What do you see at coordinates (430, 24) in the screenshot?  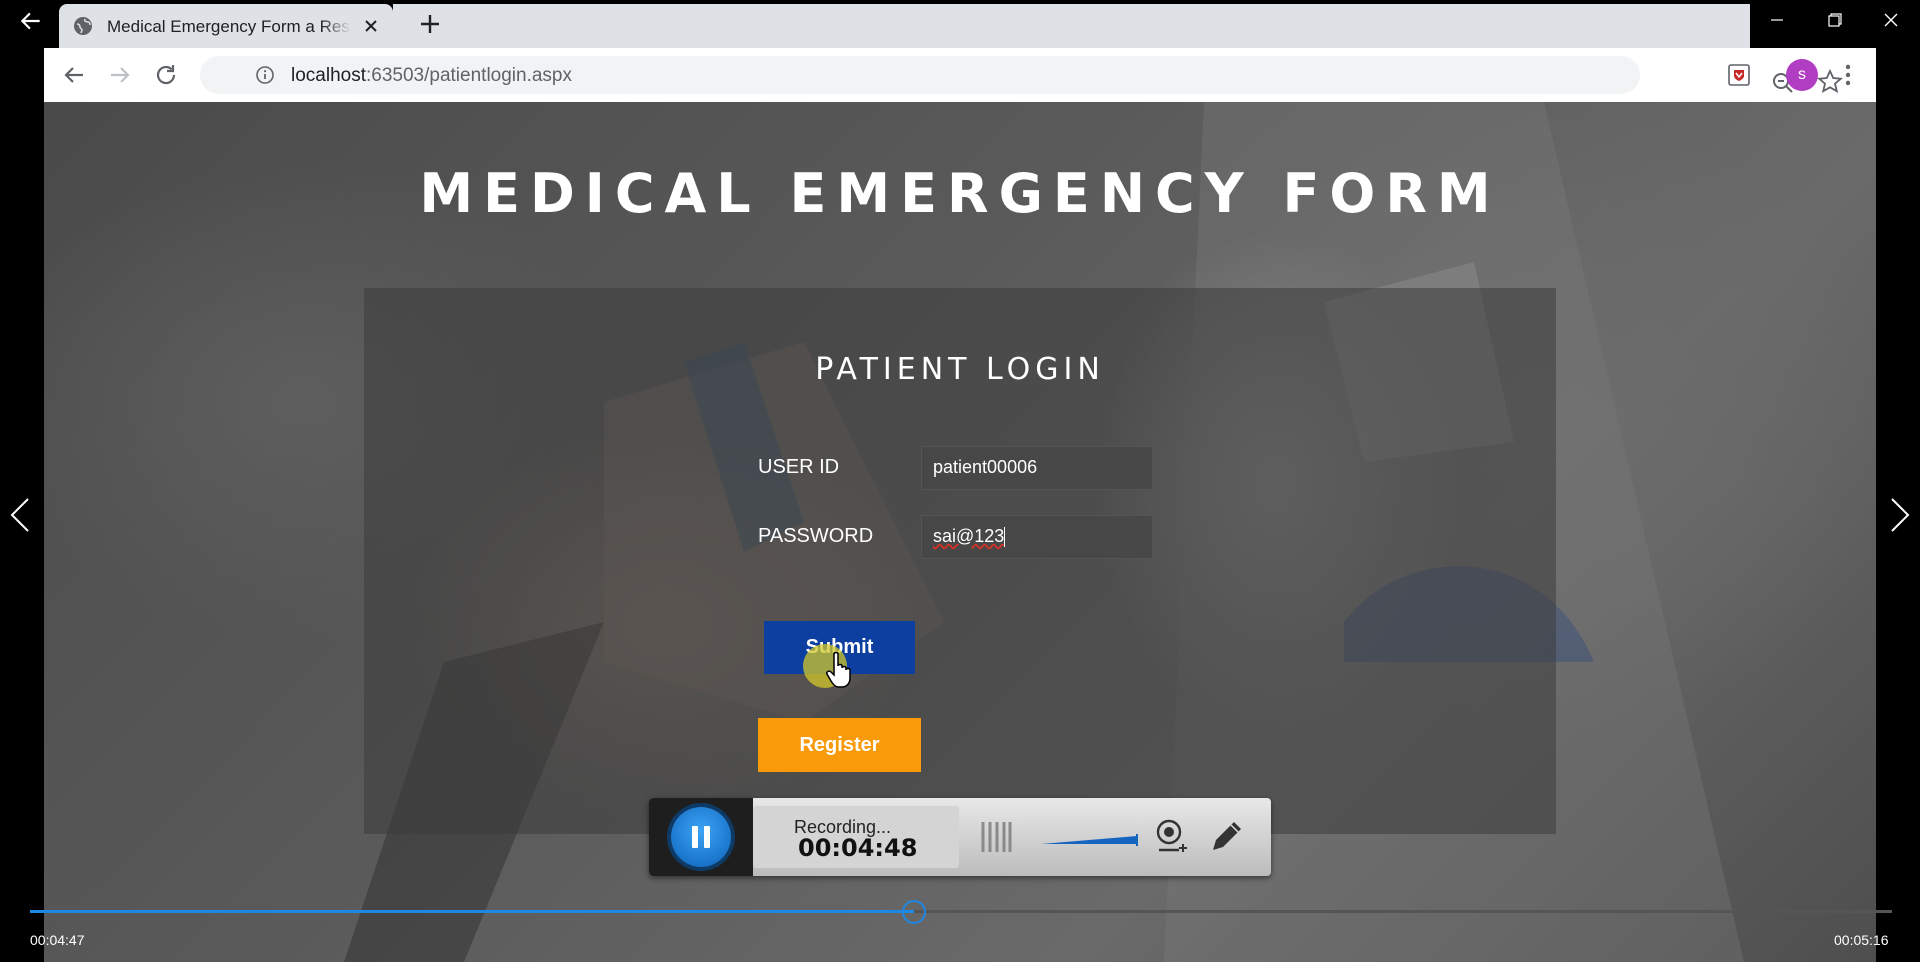 I see `new-tab-icon` at bounding box center [430, 24].